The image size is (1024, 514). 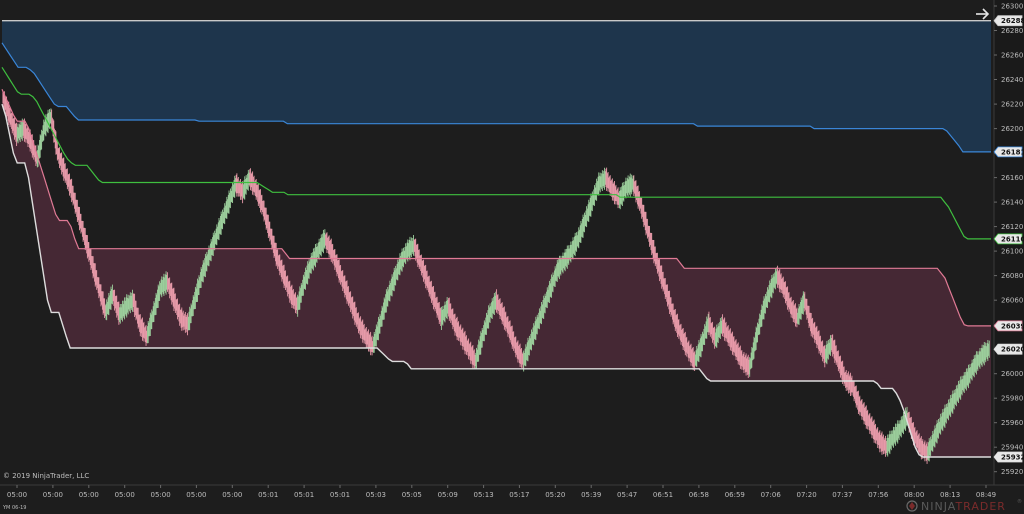 I want to click on price-callout: 25932, so click(x=1008, y=457).